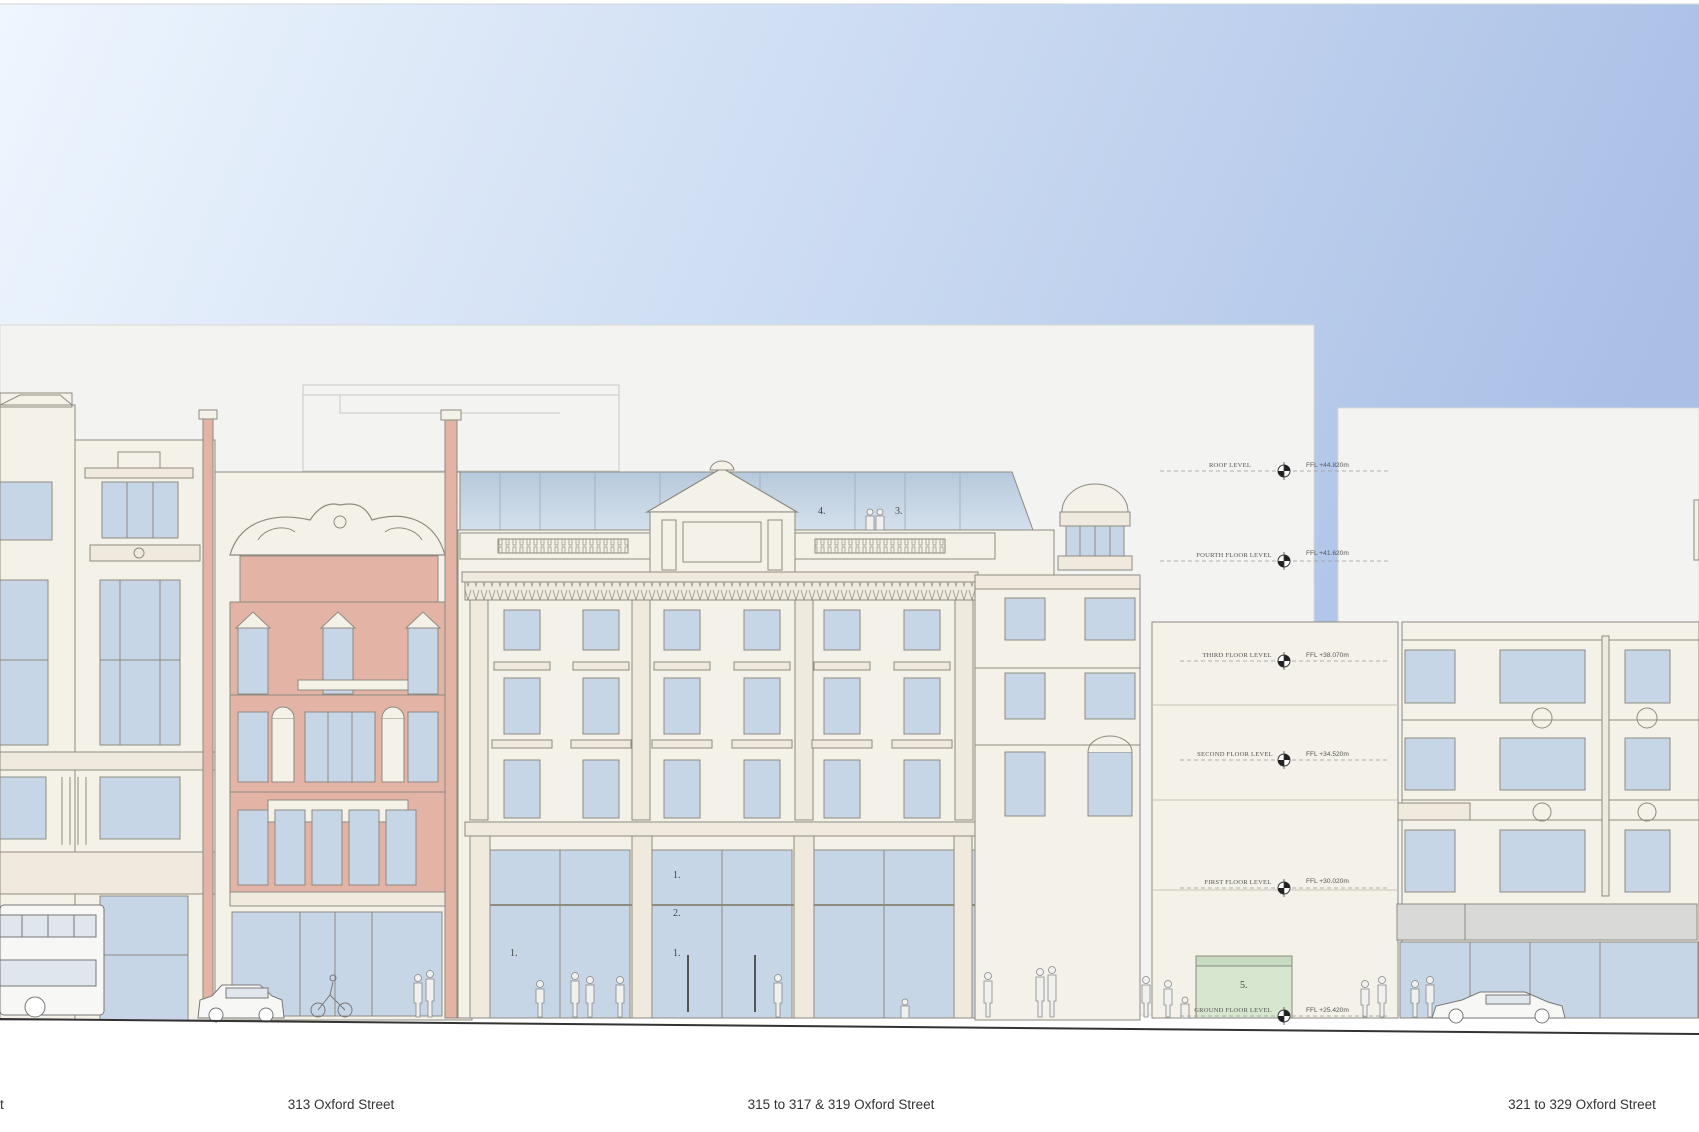 This screenshot has width=1699, height=1132. I want to click on level-value-fourth: FFL +41.620m, so click(1327, 553).